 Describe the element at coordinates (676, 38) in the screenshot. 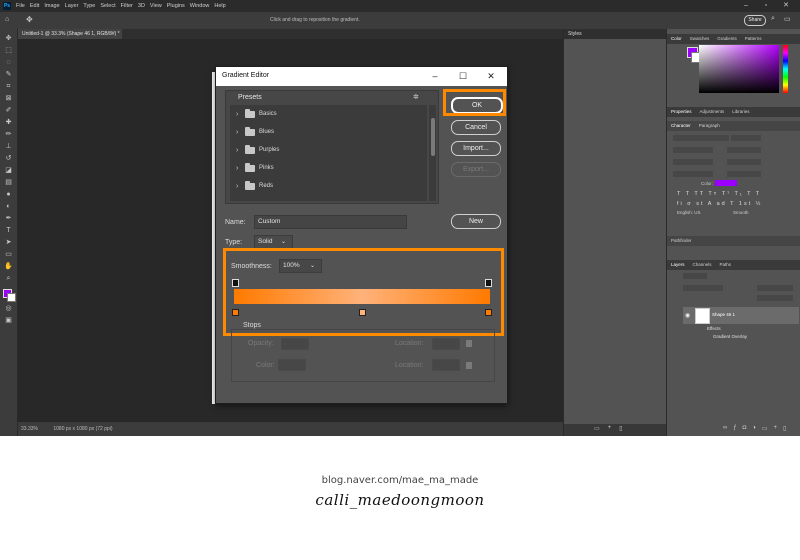

I see `tab-color: Color` at that location.